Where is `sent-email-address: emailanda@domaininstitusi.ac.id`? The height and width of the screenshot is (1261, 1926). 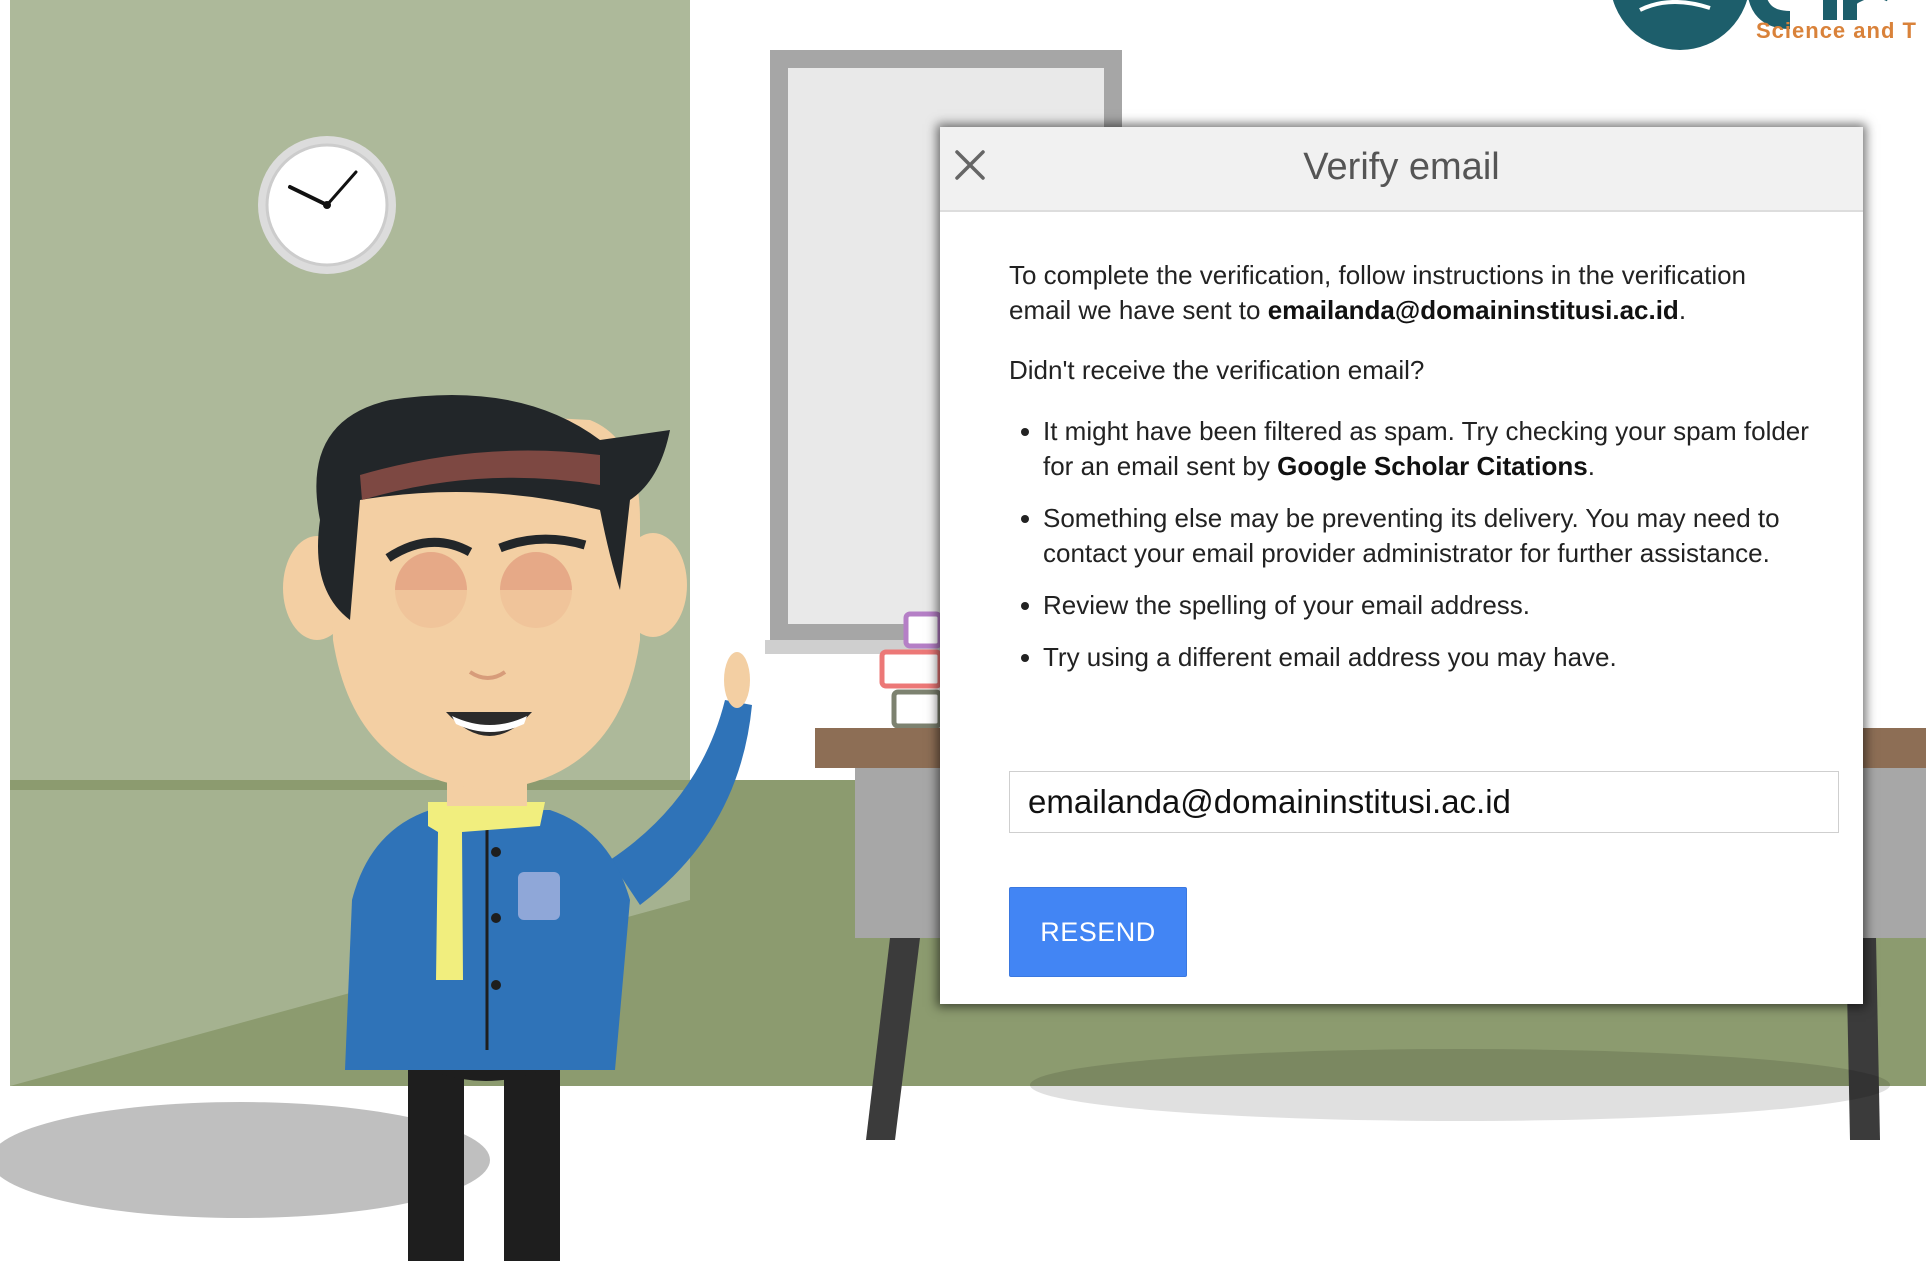
sent-email-address: emailanda@domaininstitusi.ac.id is located at coordinates (1473, 310).